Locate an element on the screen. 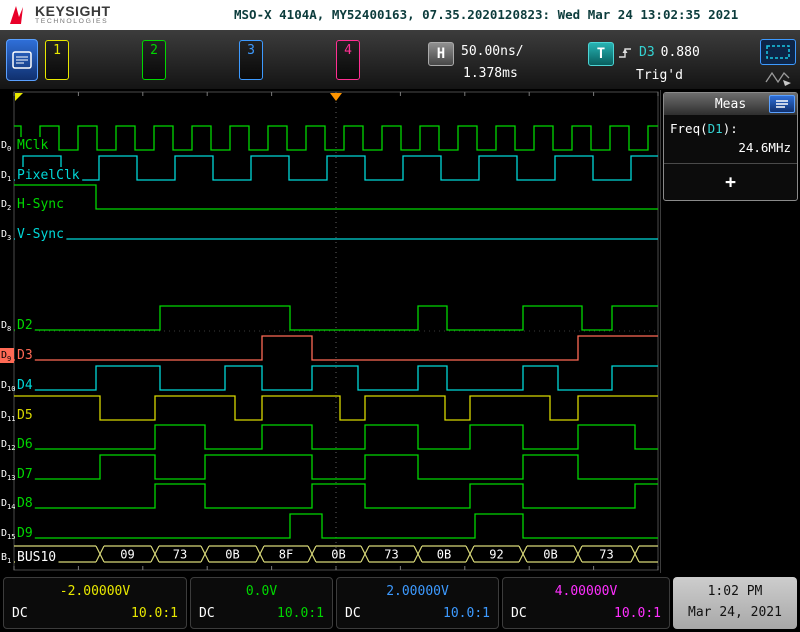  meas-menu-button is located at coordinates (782, 104).